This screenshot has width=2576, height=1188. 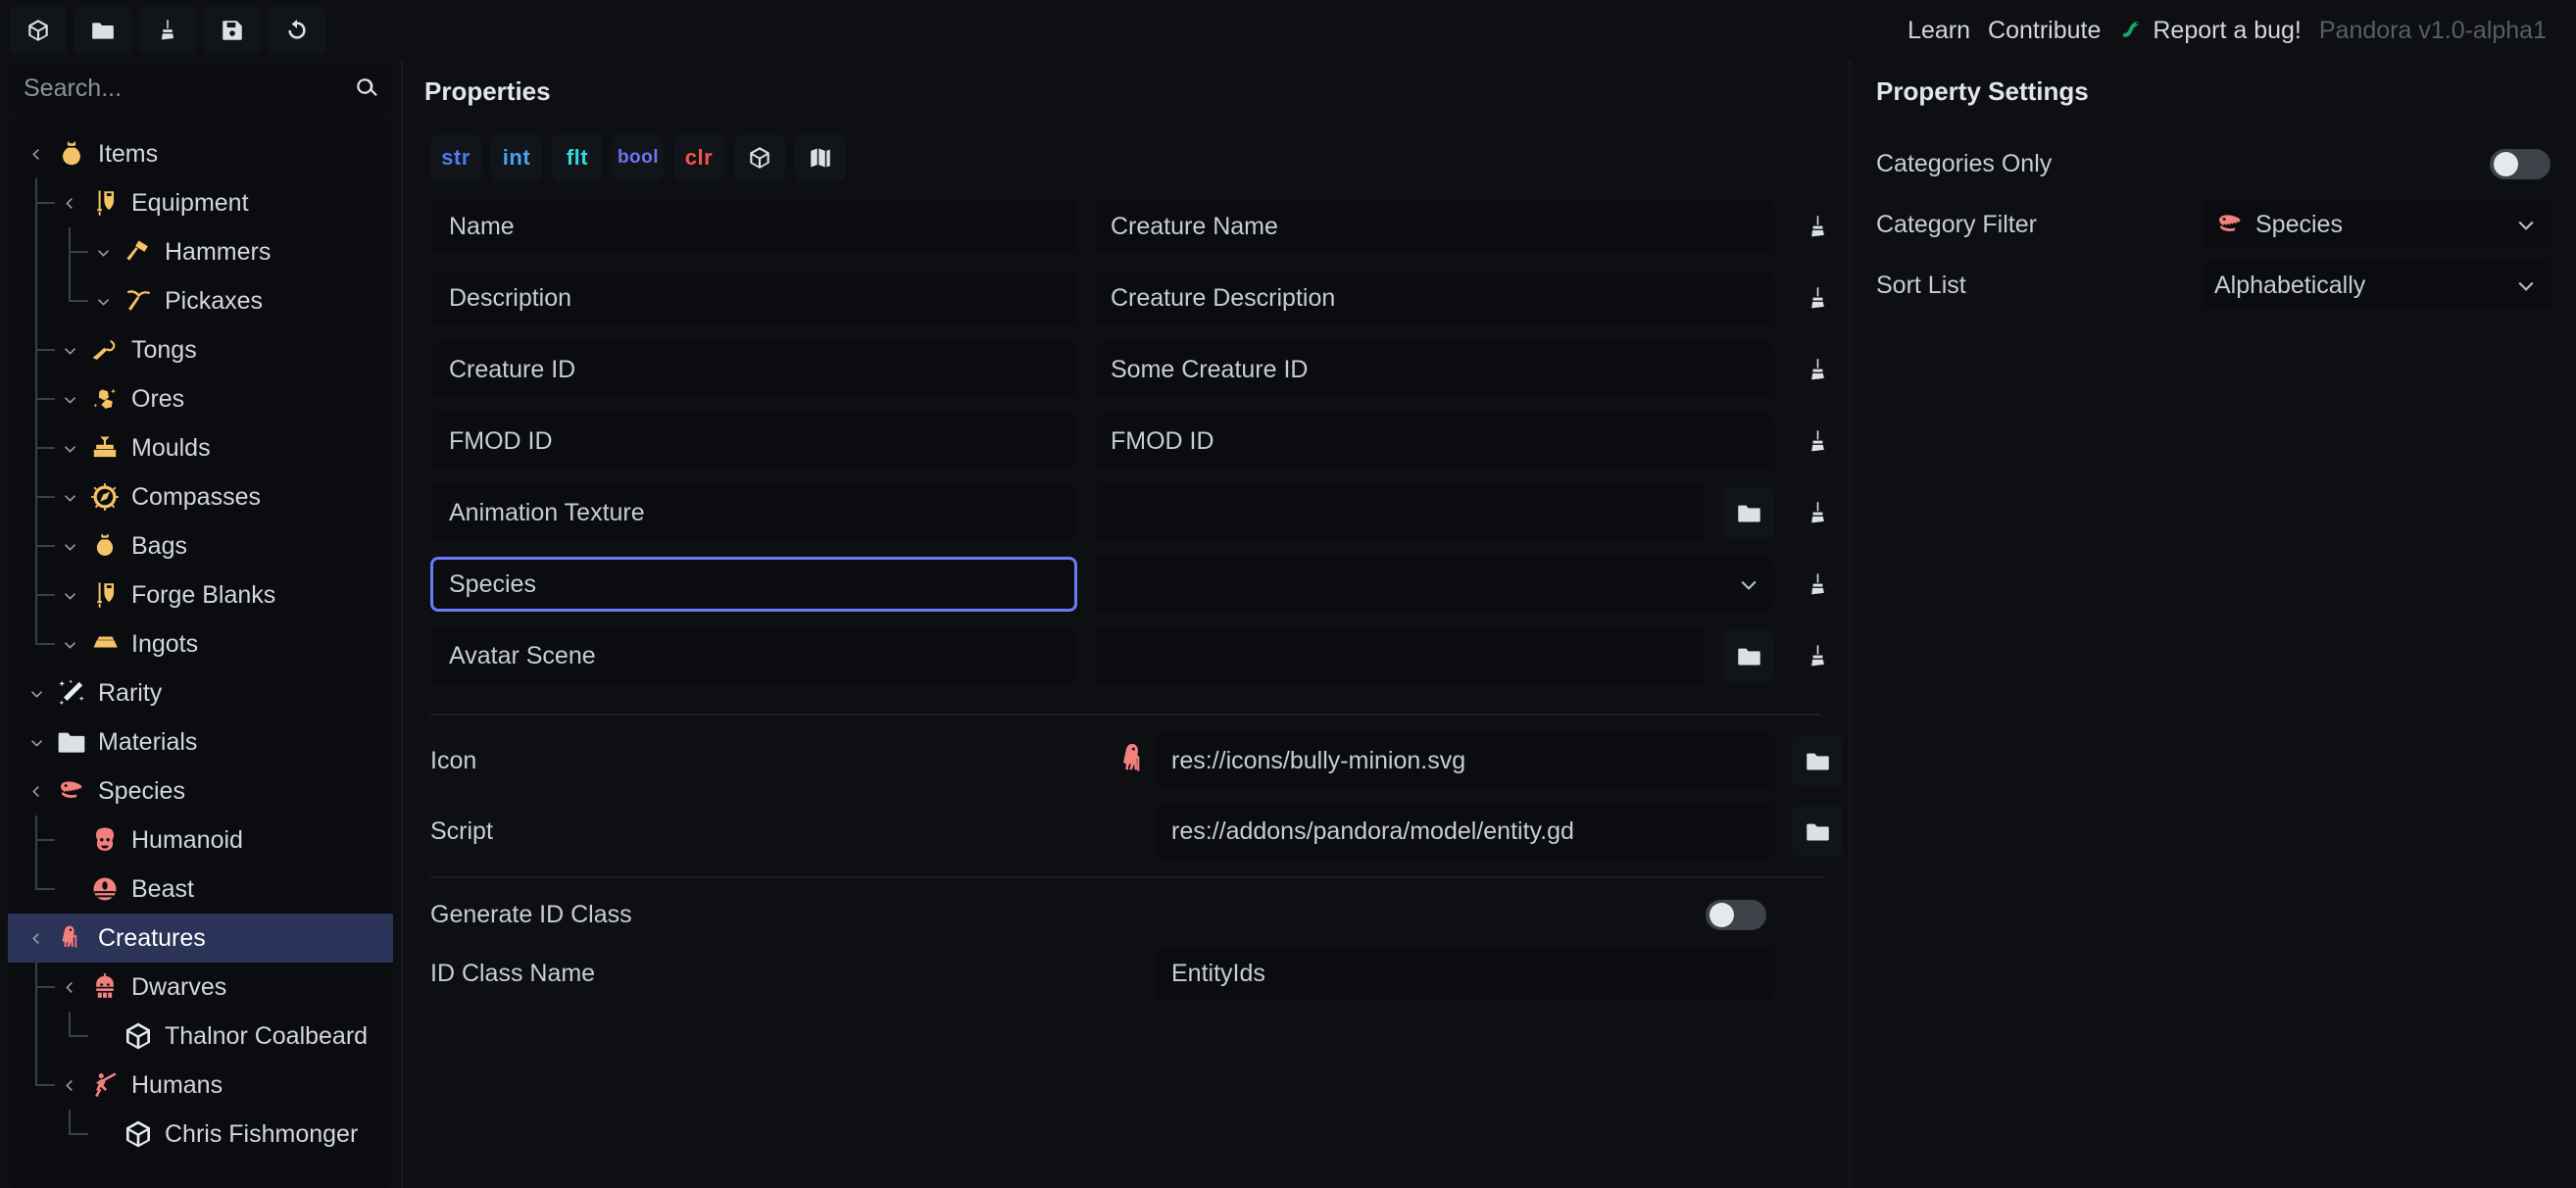 I want to click on tree-item-humans: Humans, so click(x=200, y=1085).